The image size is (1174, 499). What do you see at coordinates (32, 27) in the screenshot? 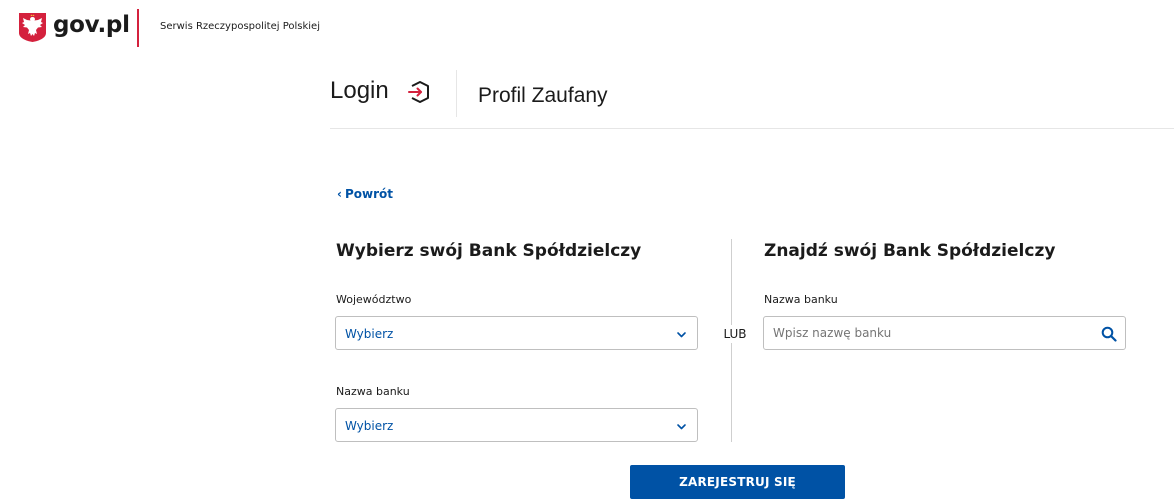
I see `polish-eagle-emblem-icon` at bounding box center [32, 27].